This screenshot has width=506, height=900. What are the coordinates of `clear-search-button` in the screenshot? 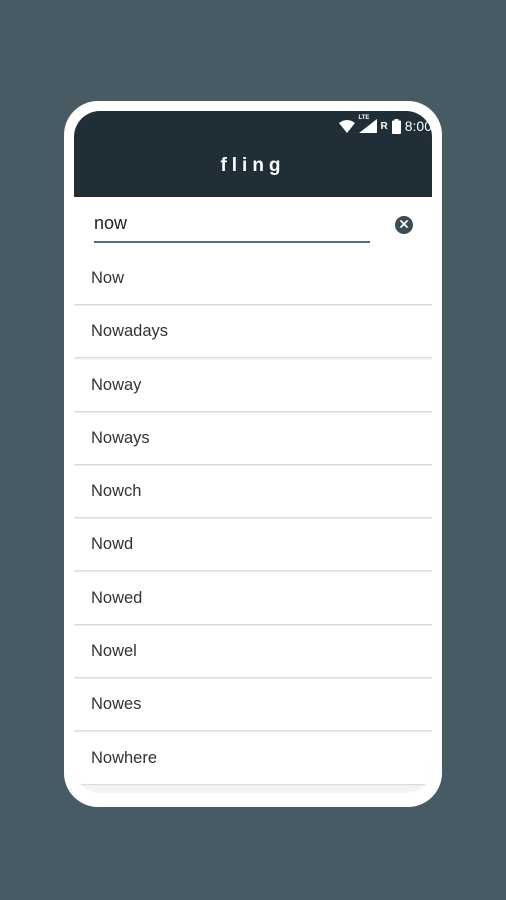 It's located at (404, 225).